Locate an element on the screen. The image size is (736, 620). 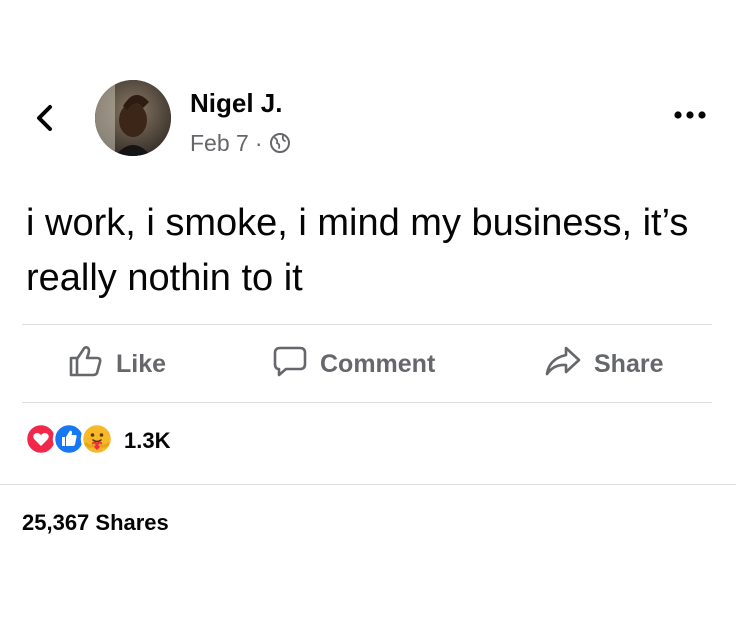
more-options-button is located at coordinates (690, 116).